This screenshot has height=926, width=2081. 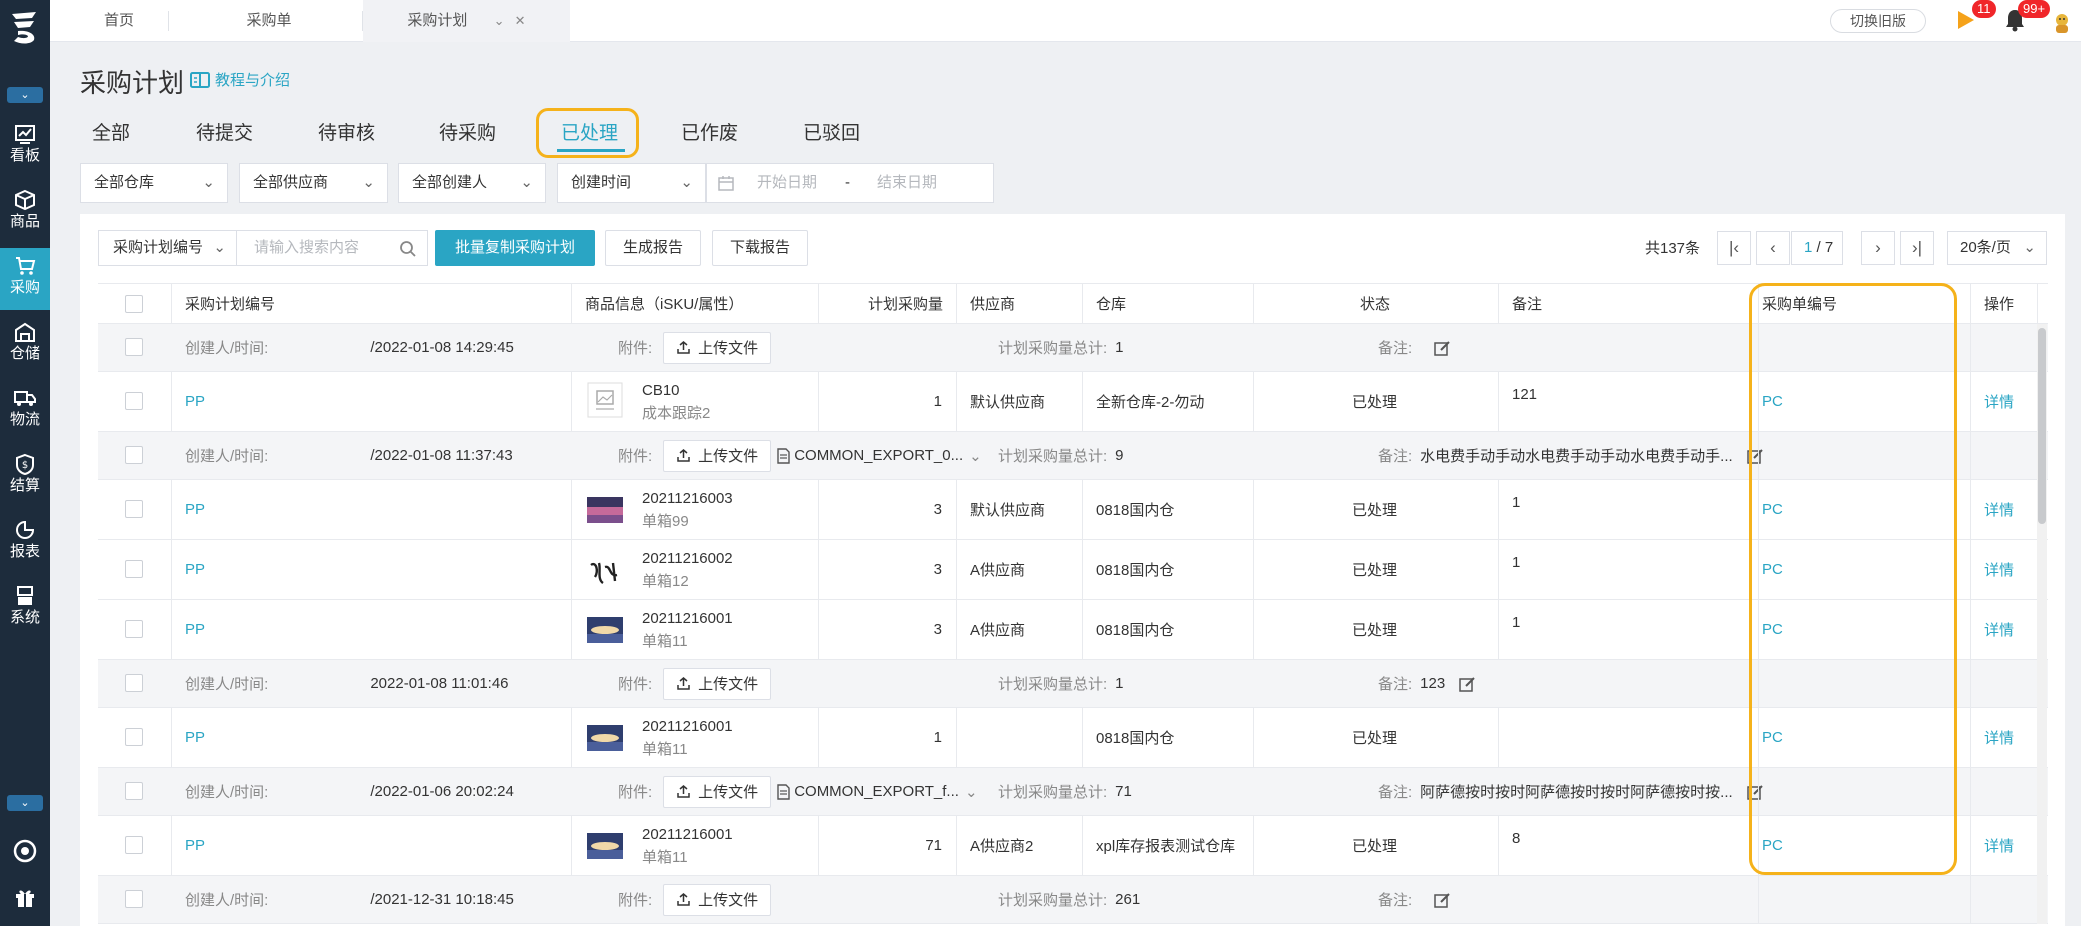 I want to click on collapse-toggle-bottom: ⌄, so click(x=25, y=803).